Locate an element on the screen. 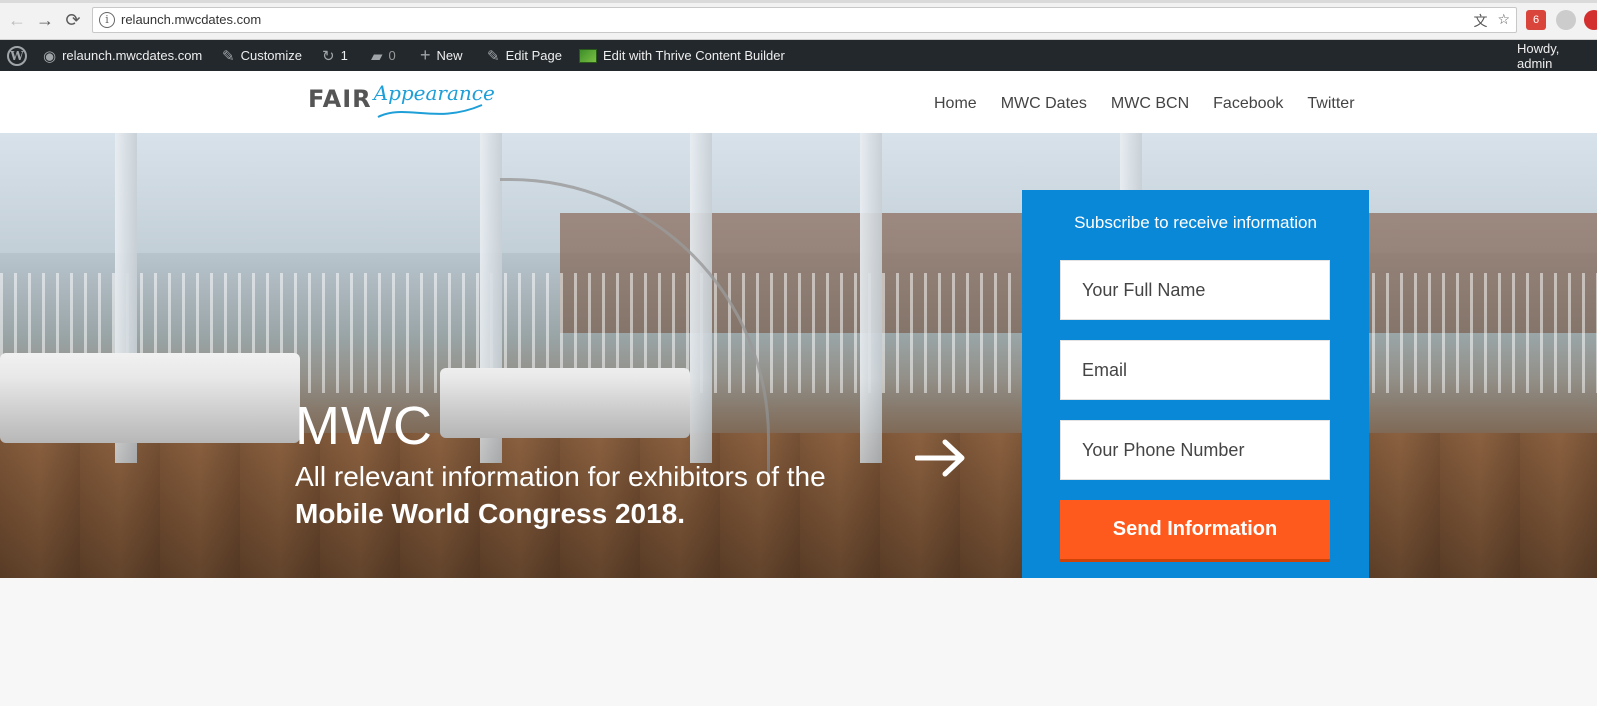 The image size is (1597, 706). site-info-icon: i is located at coordinates (107, 20).